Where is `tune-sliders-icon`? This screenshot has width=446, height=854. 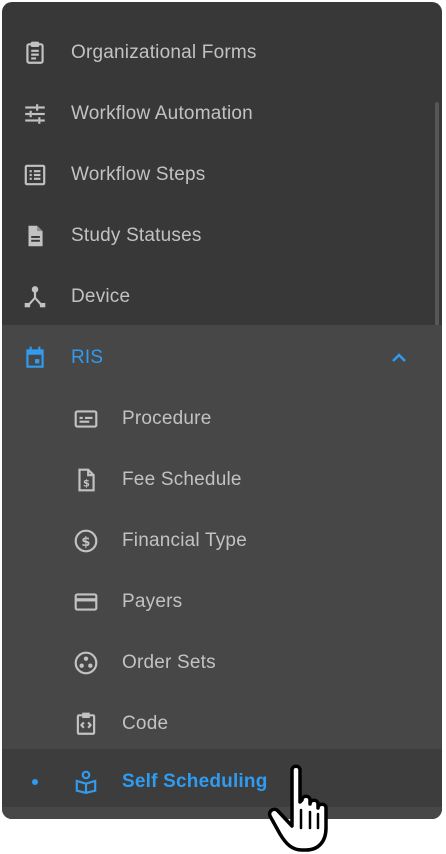 tune-sliders-icon is located at coordinates (35, 114).